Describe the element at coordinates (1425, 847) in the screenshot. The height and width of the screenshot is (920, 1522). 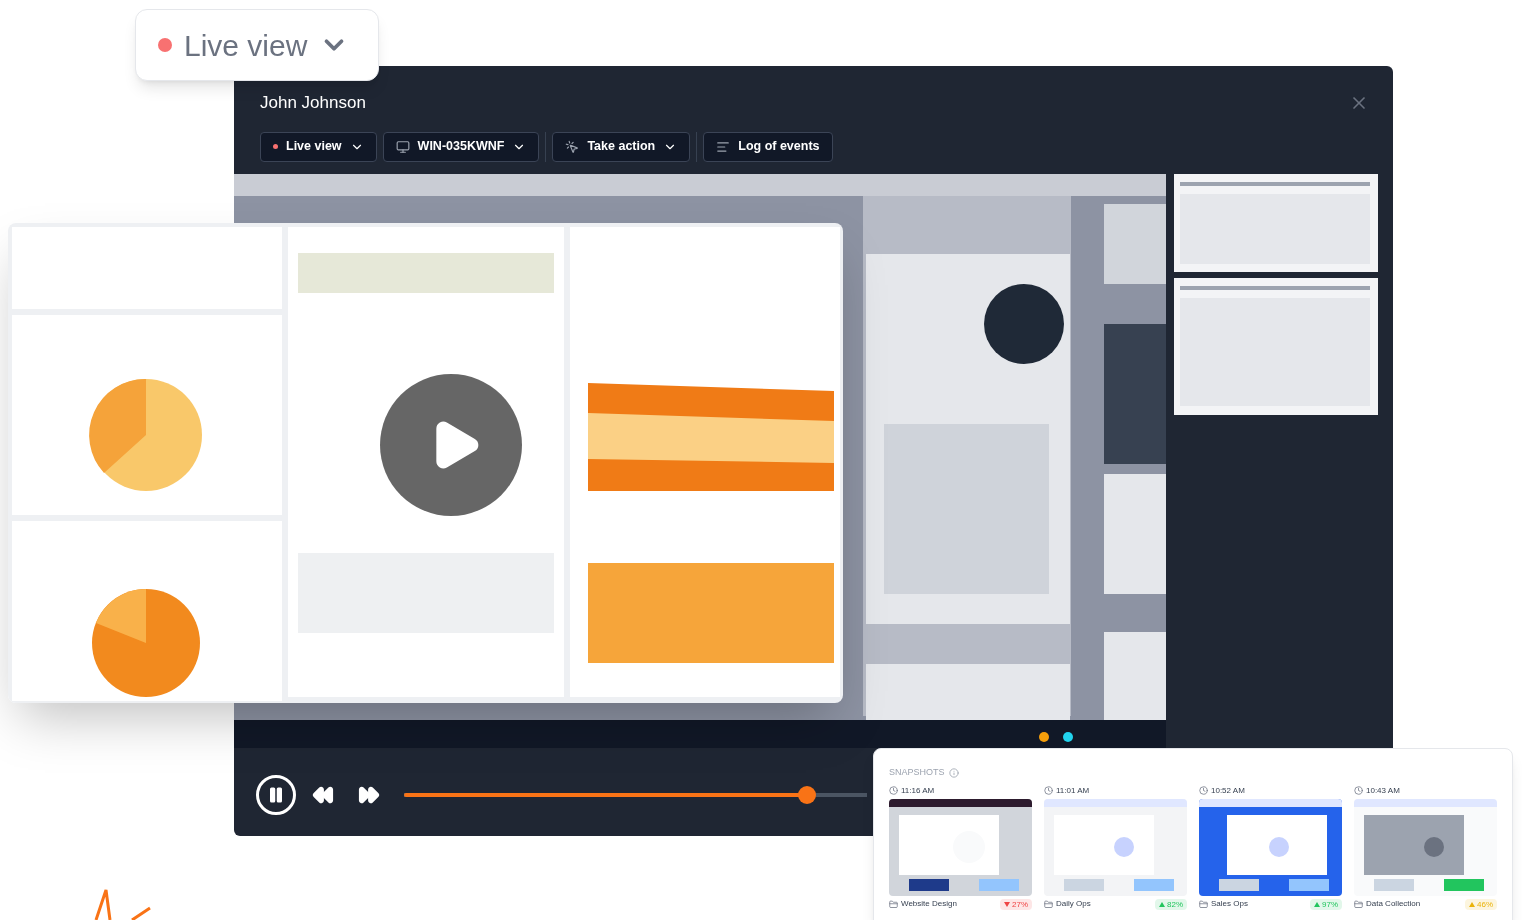
I see `snapshot-card: 10:43 AM Data Collection 46%` at that location.